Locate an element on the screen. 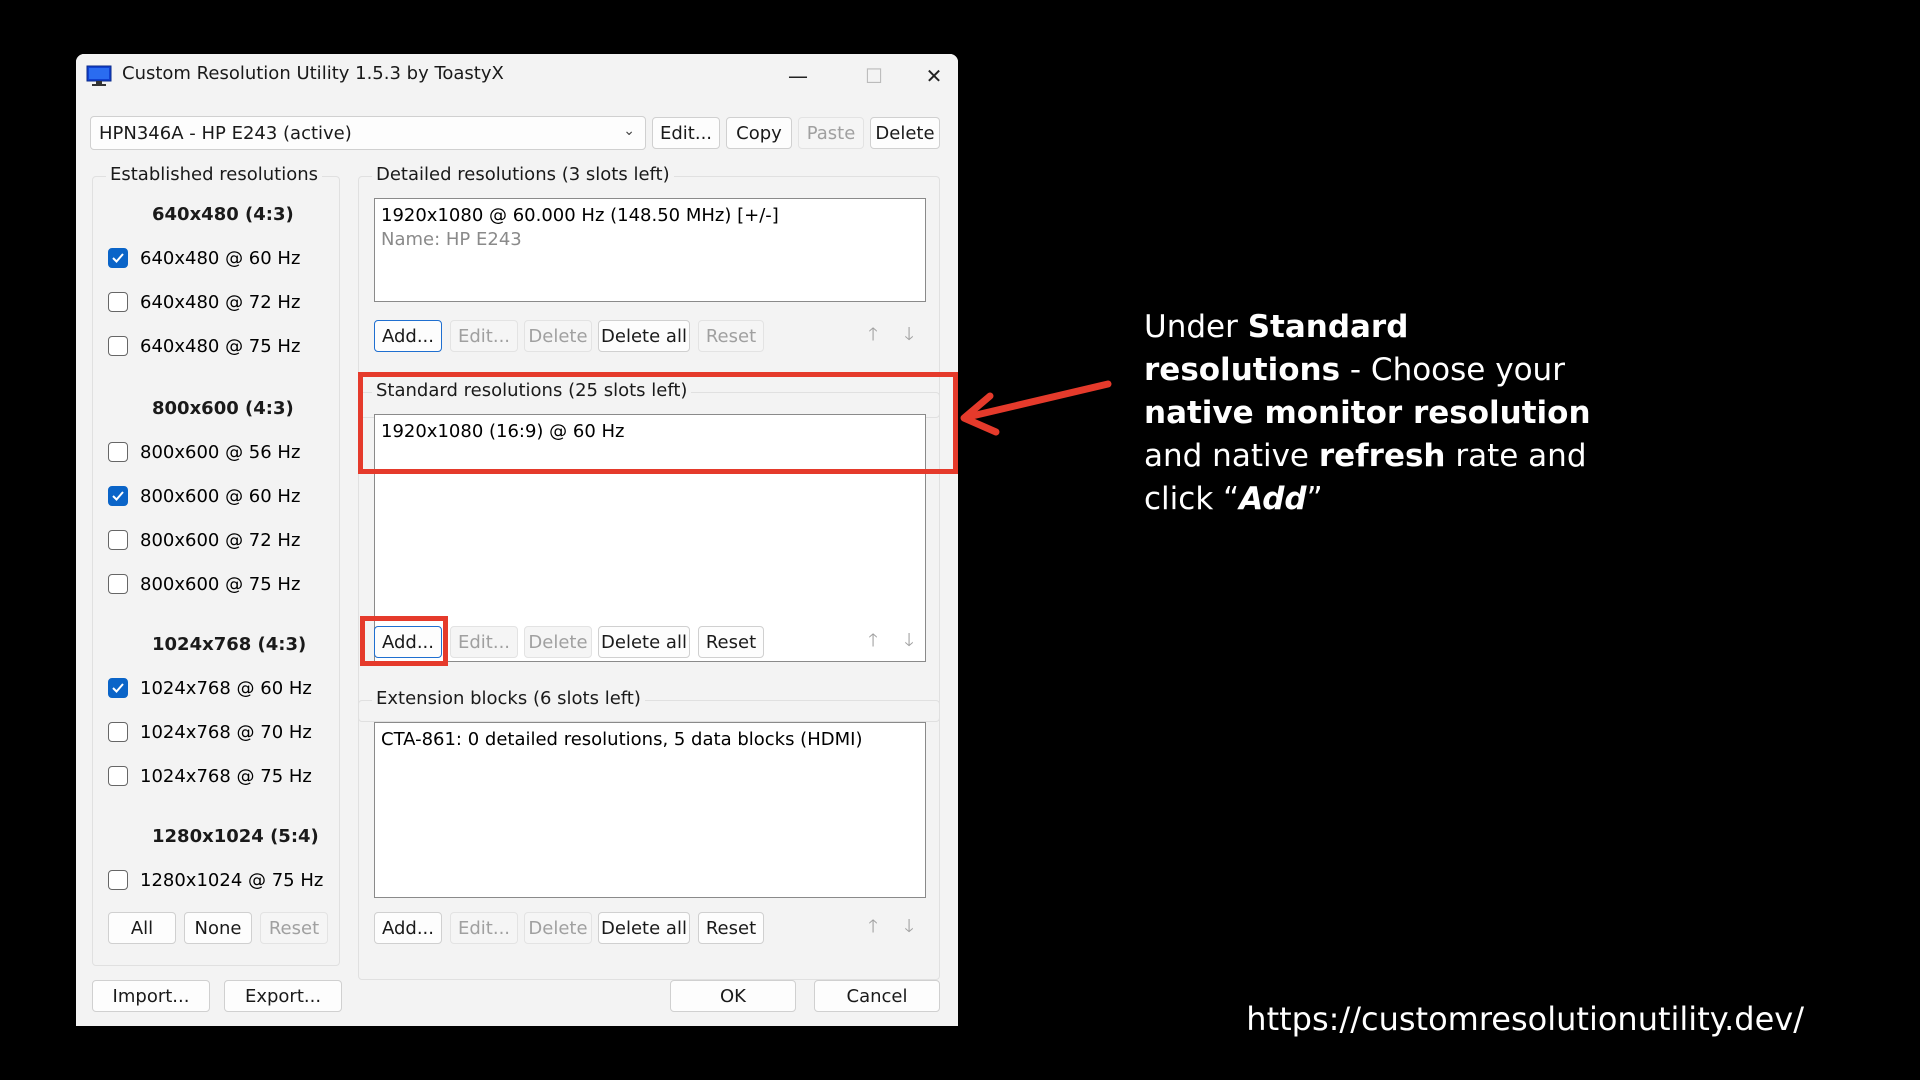 This screenshot has width=1920, height=1080. checkbox-label: 800x600 @ 56 Hz is located at coordinates (220, 452).